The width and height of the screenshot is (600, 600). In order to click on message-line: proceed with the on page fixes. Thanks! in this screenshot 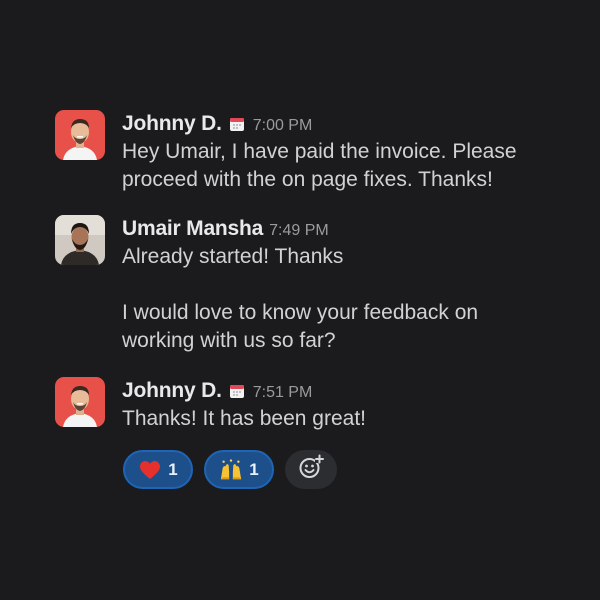, I will do `click(307, 179)`.